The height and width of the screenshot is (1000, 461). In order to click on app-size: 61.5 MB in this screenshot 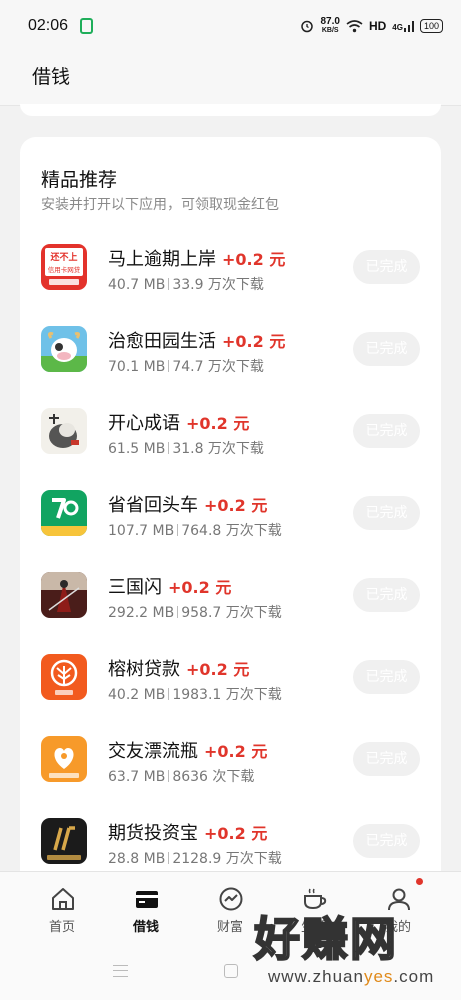, I will do `click(137, 449)`.